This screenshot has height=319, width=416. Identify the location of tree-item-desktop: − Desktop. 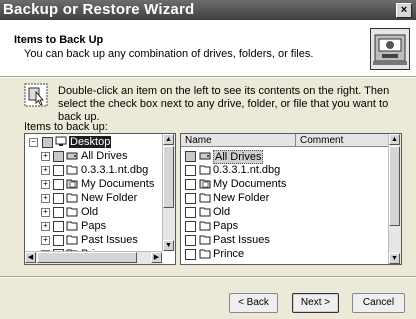
(95, 142).